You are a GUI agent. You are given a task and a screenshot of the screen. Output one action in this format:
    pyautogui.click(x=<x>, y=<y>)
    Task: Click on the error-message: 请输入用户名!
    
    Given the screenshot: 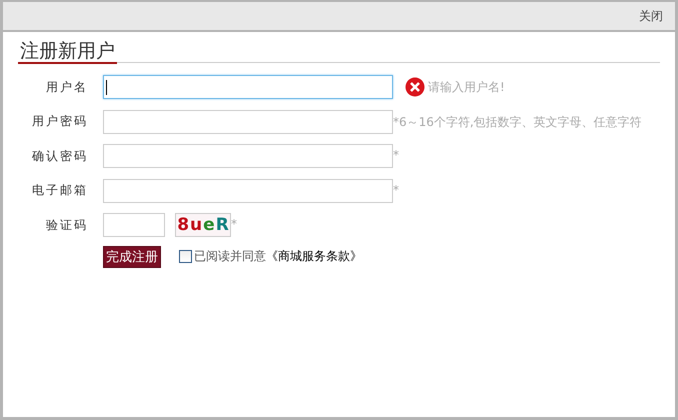 What is the action you would take?
    pyautogui.click(x=466, y=87)
    